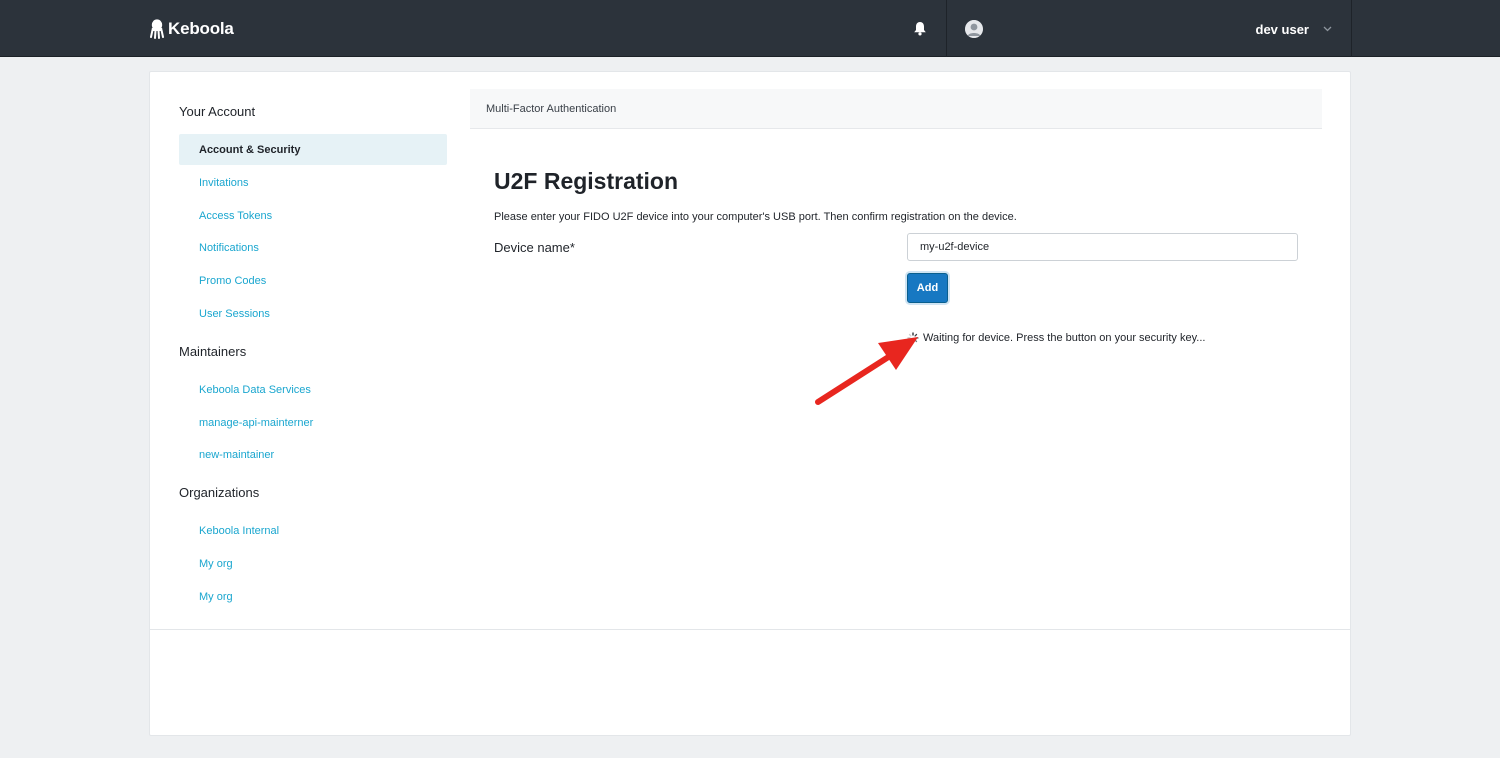 Image resolution: width=1500 pixels, height=758 pixels. Describe the element at coordinates (313, 422) in the screenshot. I see `sidebar-item-manage-api-mainterner: manage-api-mainterner` at that location.